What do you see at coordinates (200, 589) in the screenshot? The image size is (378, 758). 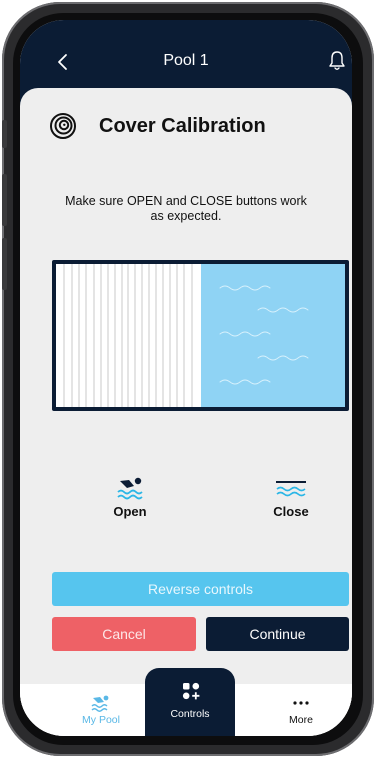 I see `reverse-controls-button: Reverse controls` at bounding box center [200, 589].